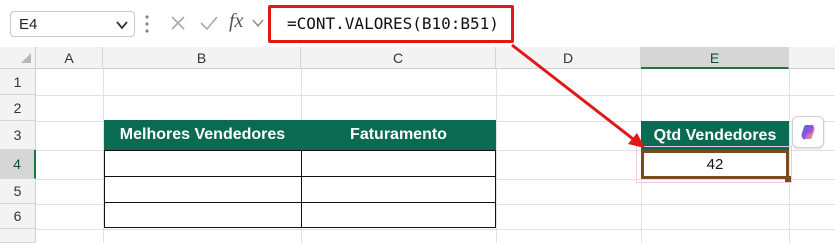  Describe the element at coordinates (568, 58) in the screenshot. I see `column-header-d: D` at that location.